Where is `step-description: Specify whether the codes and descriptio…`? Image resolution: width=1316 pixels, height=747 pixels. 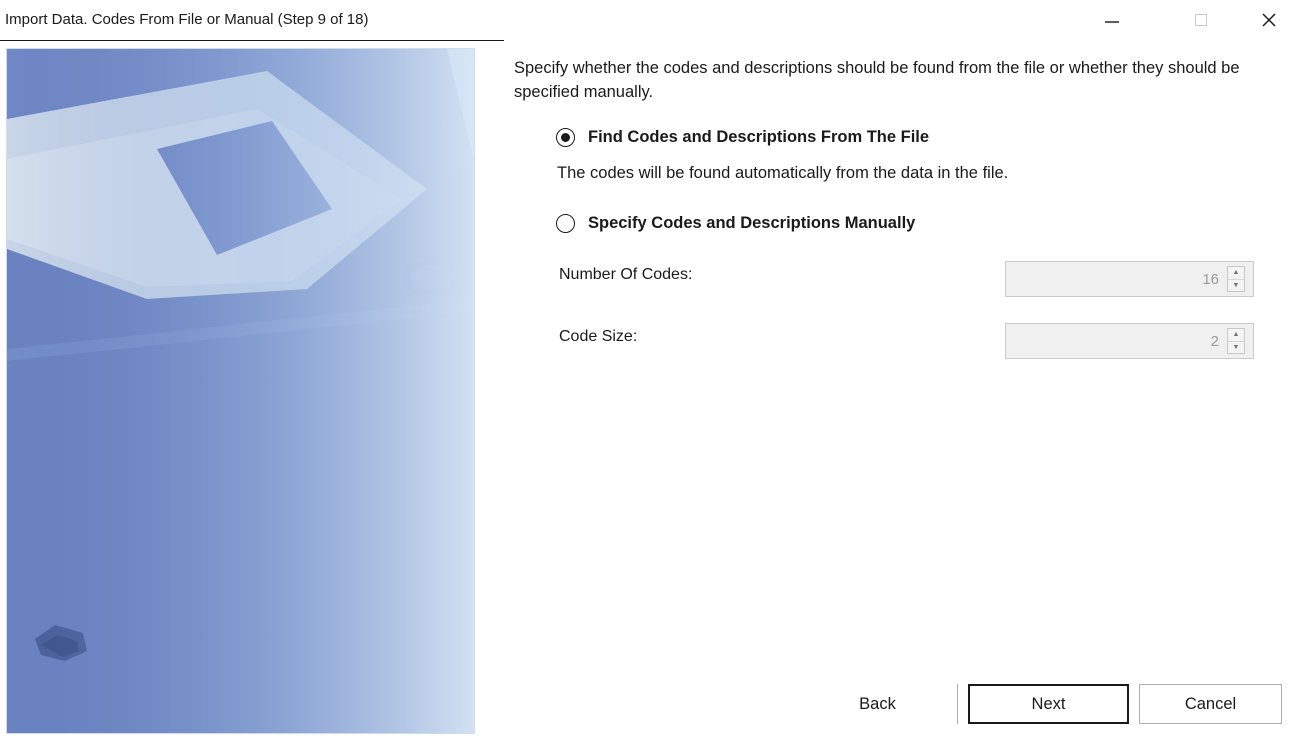
step-description: Specify whether the codes and descriptio… is located at coordinates (877, 80).